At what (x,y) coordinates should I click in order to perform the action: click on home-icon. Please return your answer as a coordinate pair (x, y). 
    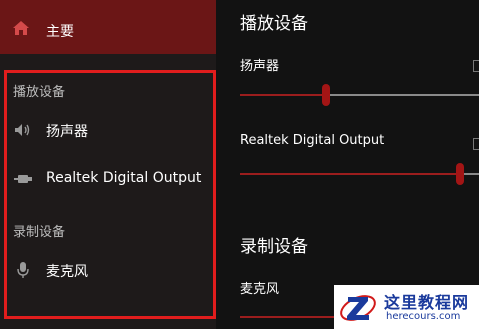
    Looking at the image, I should click on (21, 28).